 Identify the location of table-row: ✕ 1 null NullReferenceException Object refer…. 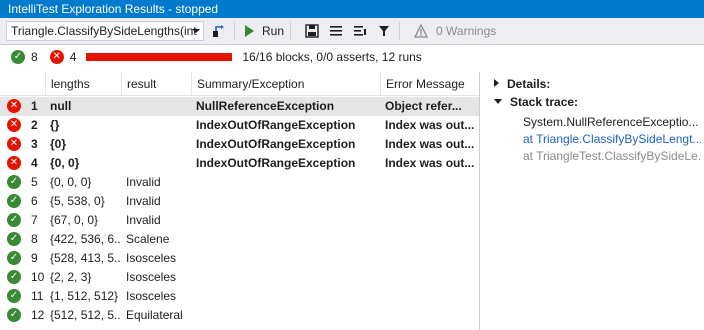
(239, 106).